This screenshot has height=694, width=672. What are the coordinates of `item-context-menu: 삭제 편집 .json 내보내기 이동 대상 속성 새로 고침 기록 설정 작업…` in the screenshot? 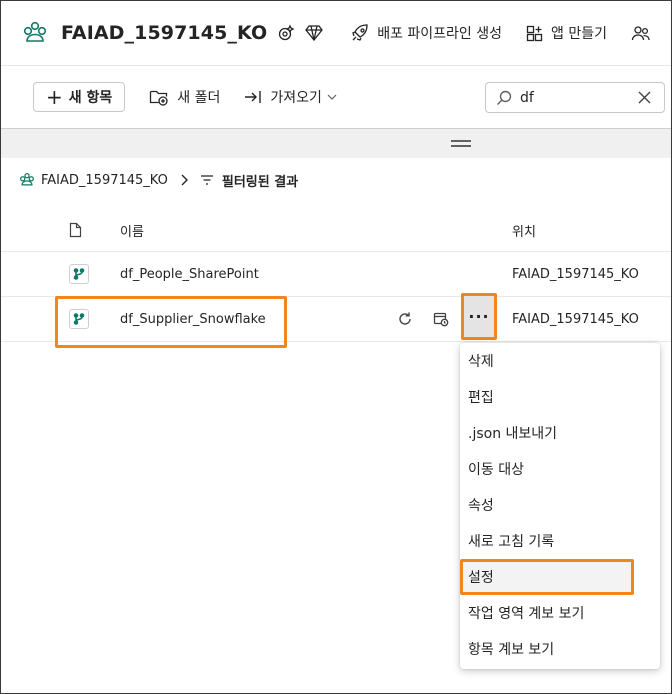 It's located at (560, 506).